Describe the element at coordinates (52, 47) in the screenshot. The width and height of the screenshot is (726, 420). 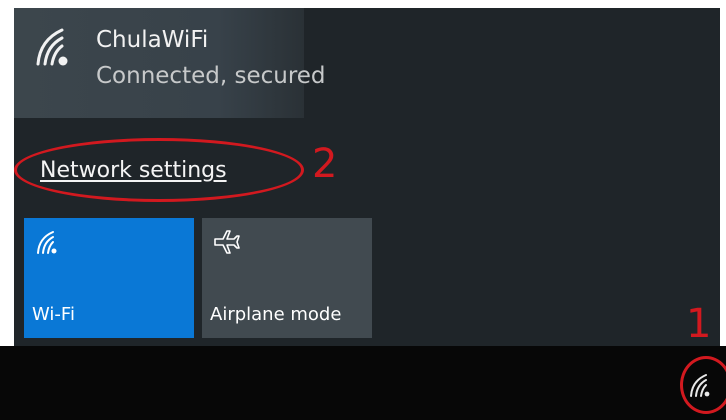
I see `wifi-secured-icon` at that location.